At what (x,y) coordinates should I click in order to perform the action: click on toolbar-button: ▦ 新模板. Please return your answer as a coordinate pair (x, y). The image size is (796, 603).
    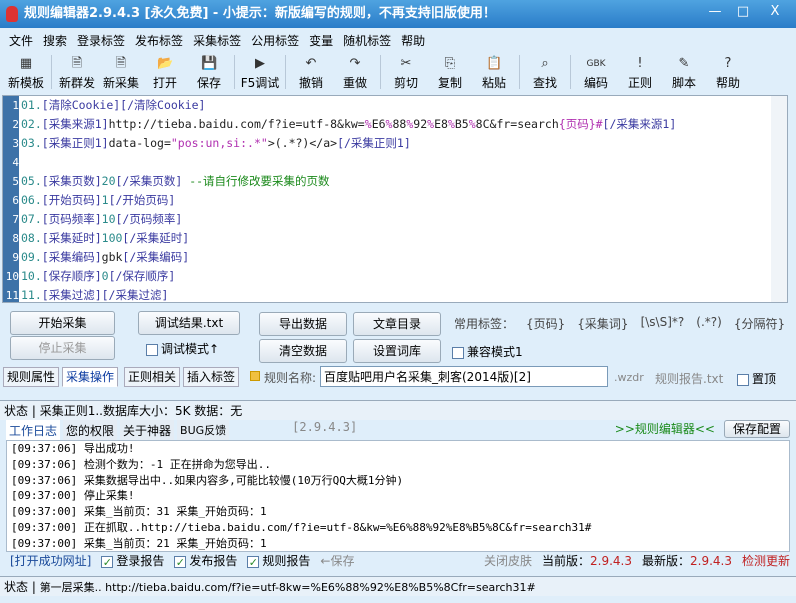
    Looking at the image, I should click on (26, 72).